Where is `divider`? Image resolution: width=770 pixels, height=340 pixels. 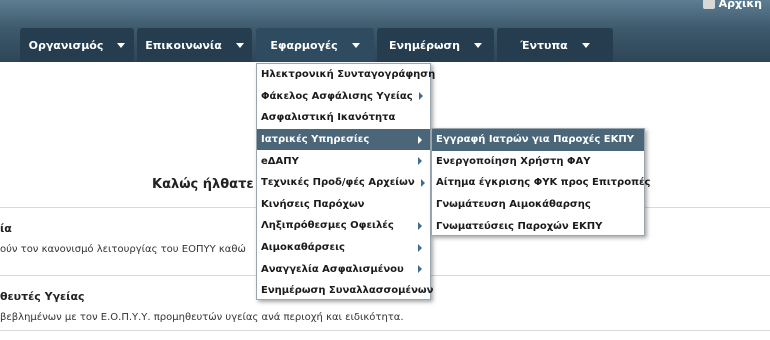
divider is located at coordinates (385, 330).